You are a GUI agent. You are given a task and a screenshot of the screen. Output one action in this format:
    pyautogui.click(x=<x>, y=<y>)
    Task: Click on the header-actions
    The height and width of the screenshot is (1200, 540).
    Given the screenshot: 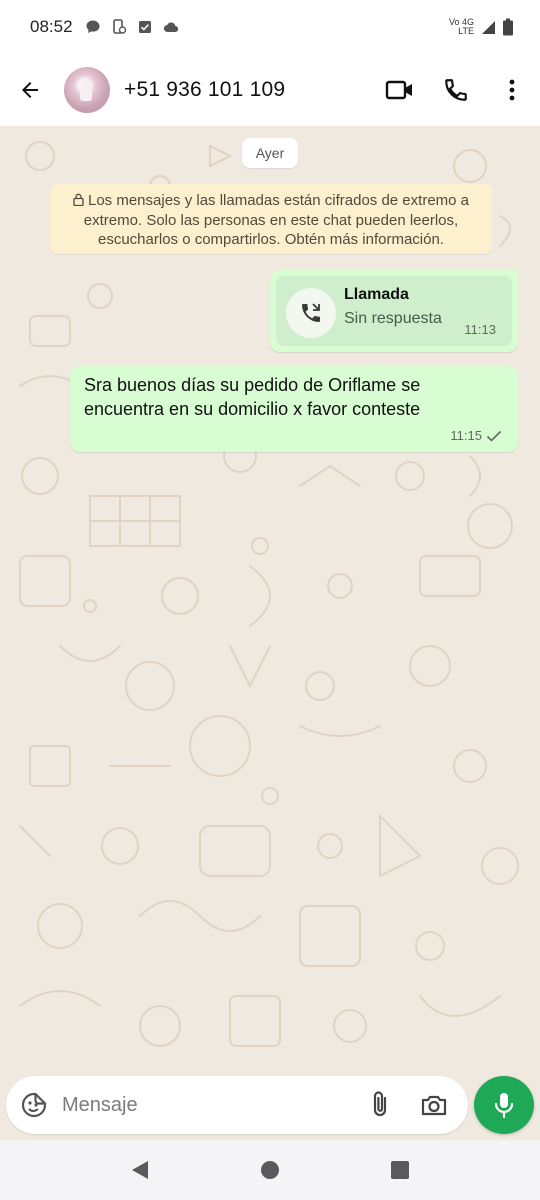 What is the action you would take?
    pyautogui.click(x=456, y=90)
    